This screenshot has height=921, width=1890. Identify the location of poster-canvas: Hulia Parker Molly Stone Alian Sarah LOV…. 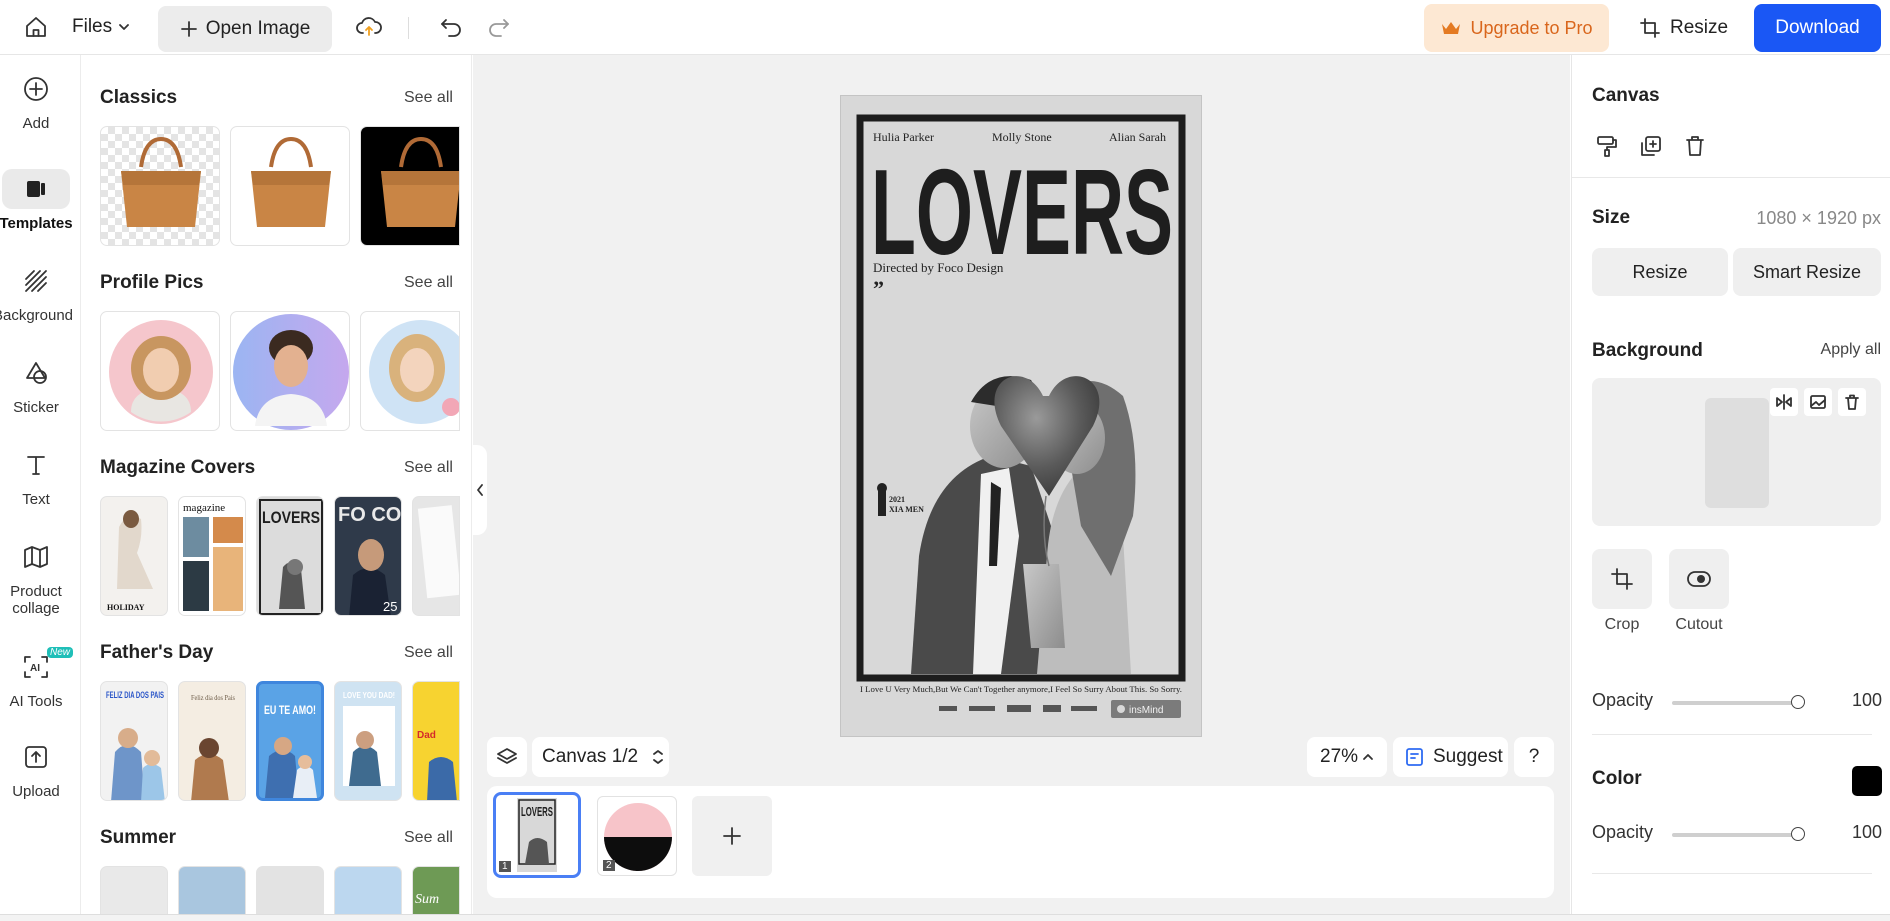
(1021, 416).